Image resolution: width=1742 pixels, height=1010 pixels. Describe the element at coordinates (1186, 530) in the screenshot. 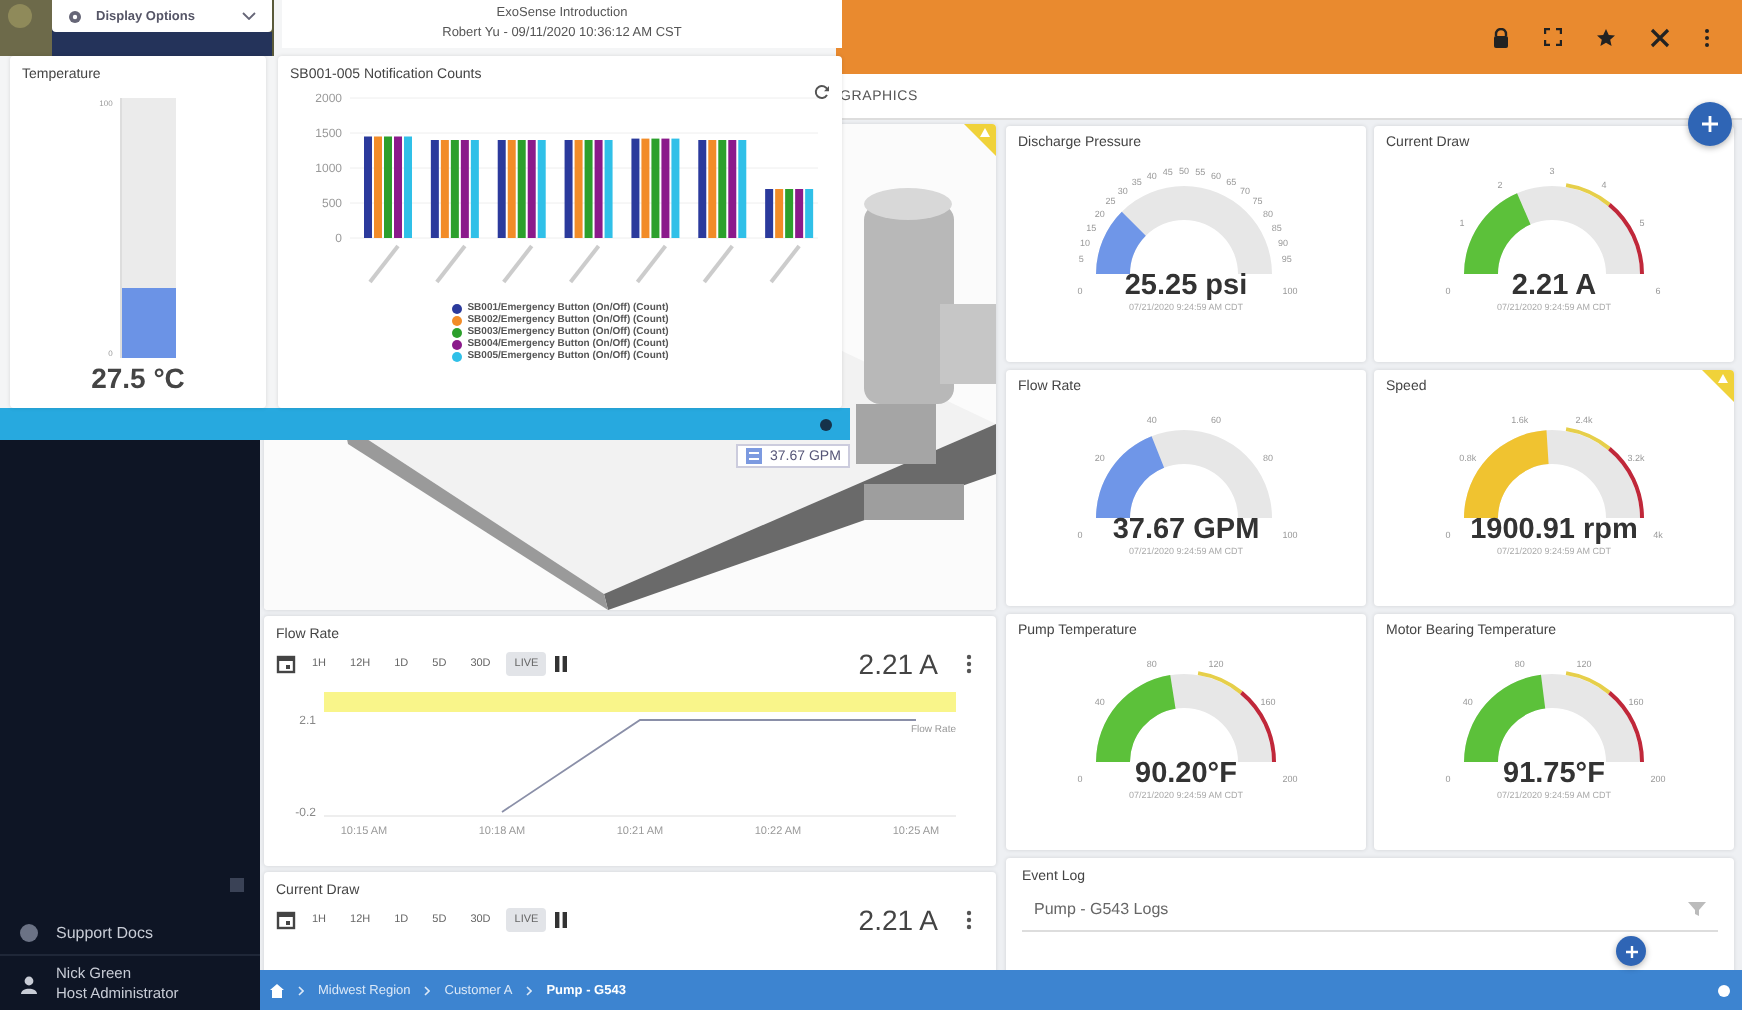

I see `gauge-value: 37.67 GPM` at that location.